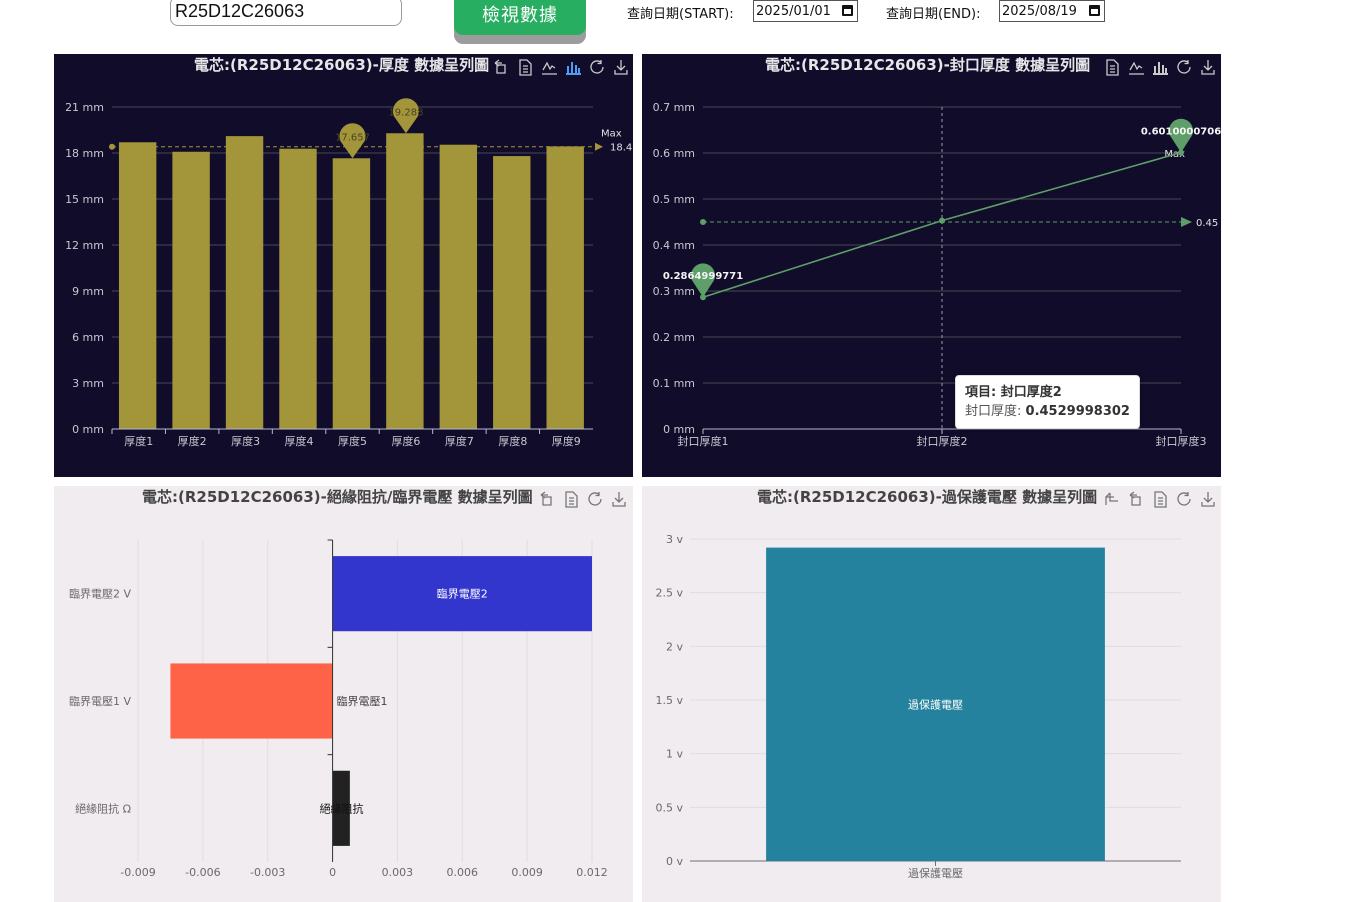 The image size is (1361, 902). What do you see at coordinates (927, 497) in the screenshot?
I see `chart-title: 電芯:(R25D12C26063)-過保護電壓 數據呈列圖` at bounding box center [927, 497].